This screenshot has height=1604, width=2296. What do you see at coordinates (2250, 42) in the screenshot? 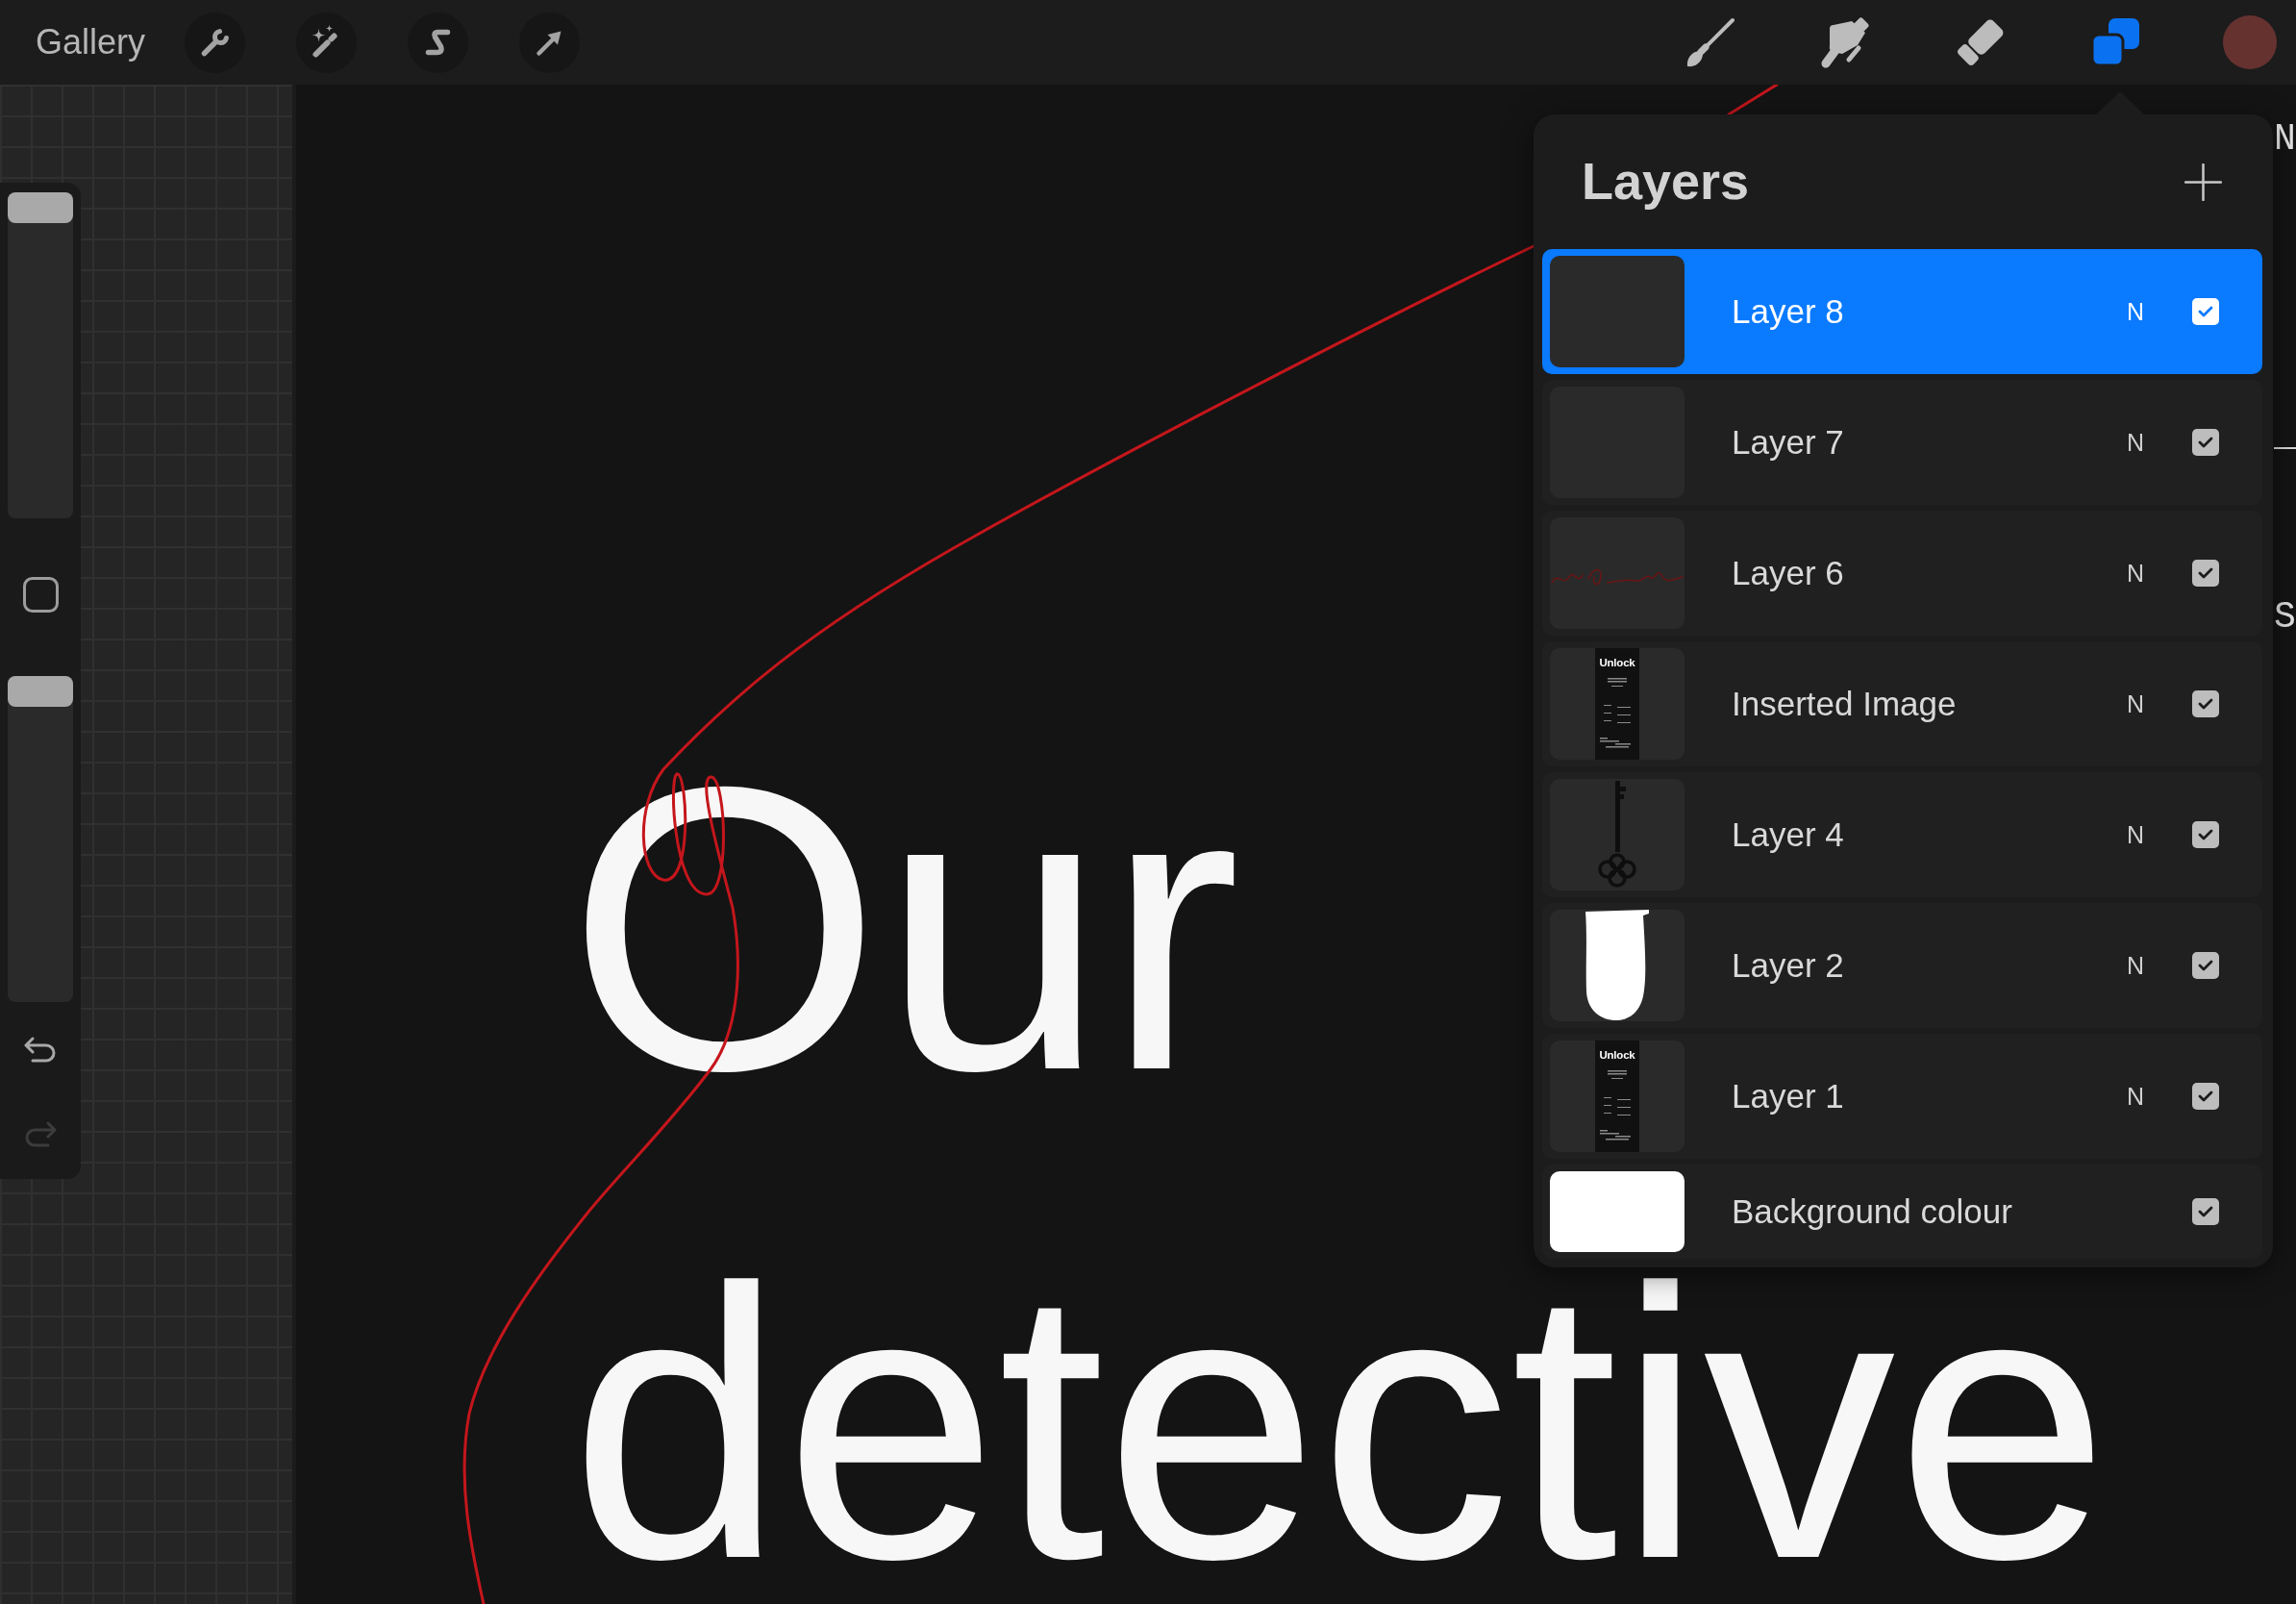
I see `color-swatch-icon` at bounding box center [2250, 42].